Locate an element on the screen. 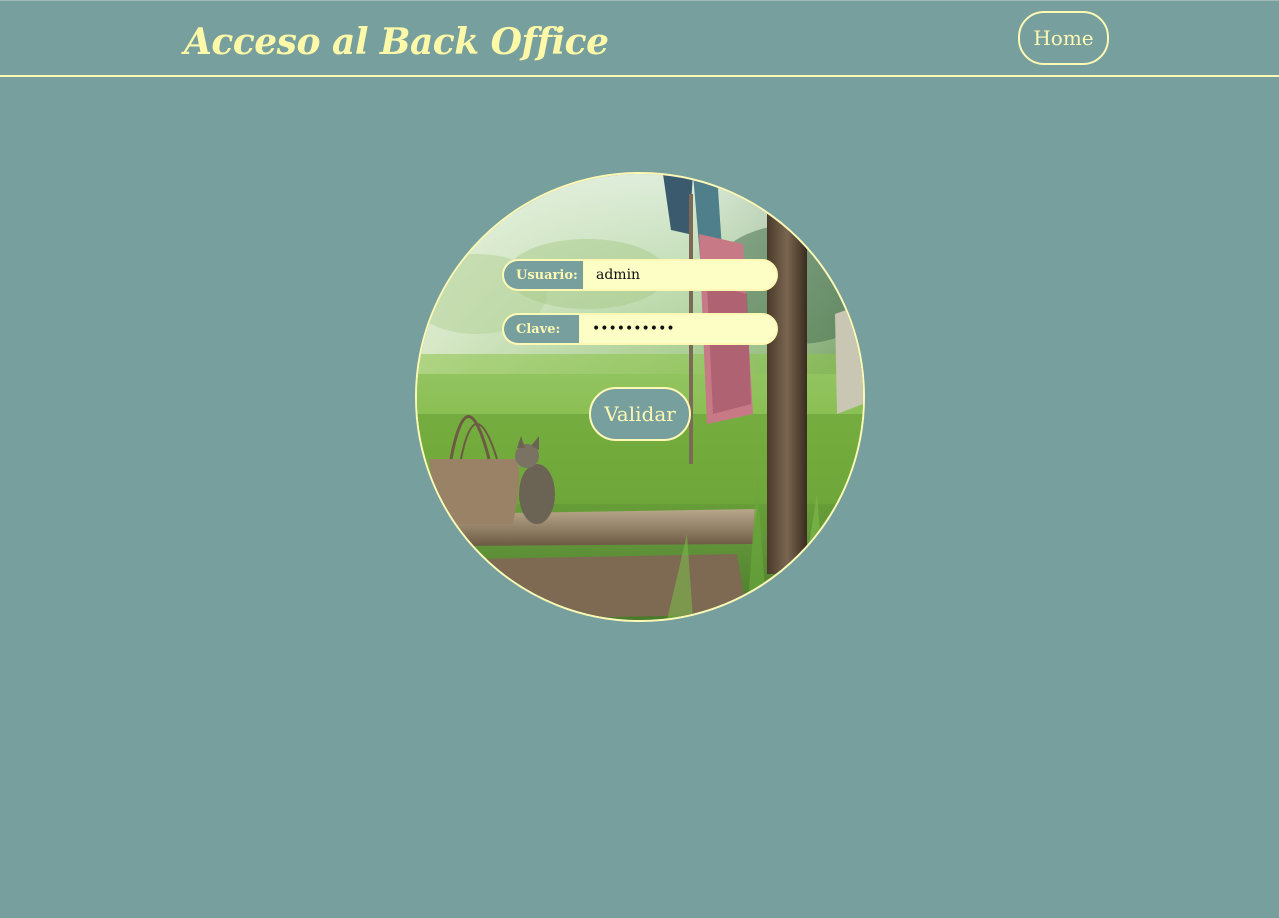 The height and width of the screenshot is (918, 1279). username-label: Usuario: is located at coordinates (544, 275).